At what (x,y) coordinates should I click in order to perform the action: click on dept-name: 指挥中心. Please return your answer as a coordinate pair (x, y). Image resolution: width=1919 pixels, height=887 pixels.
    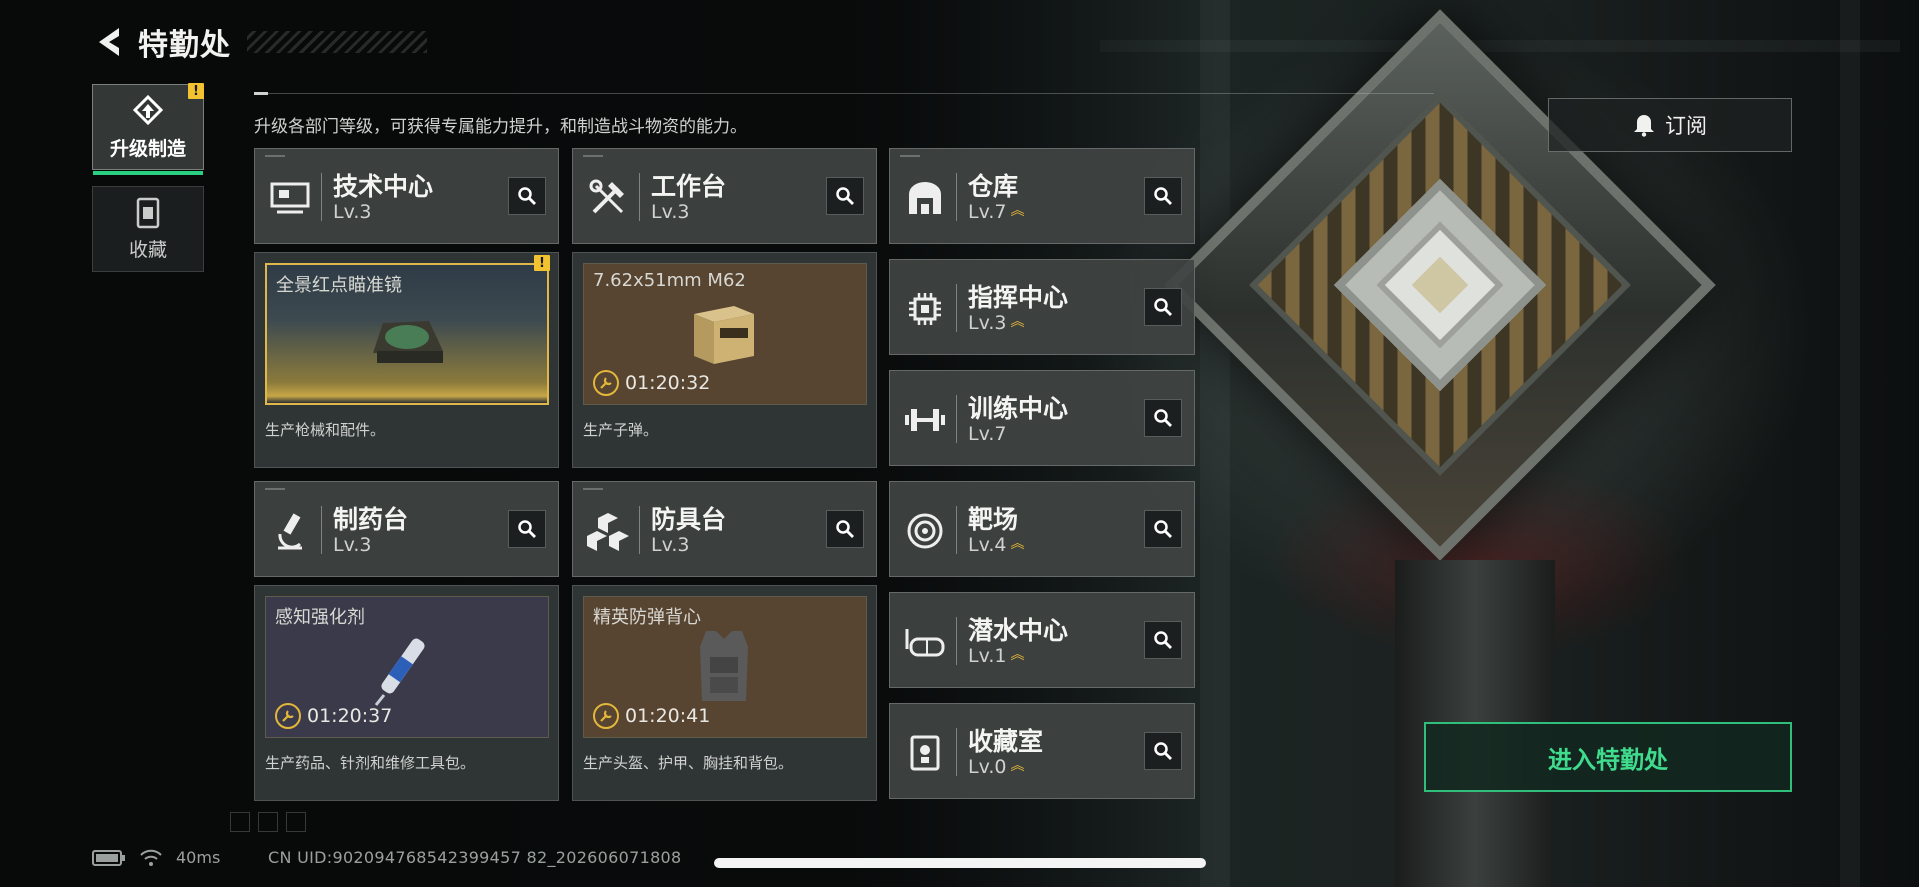
    Looking at the image, I should click on (1018, 297).